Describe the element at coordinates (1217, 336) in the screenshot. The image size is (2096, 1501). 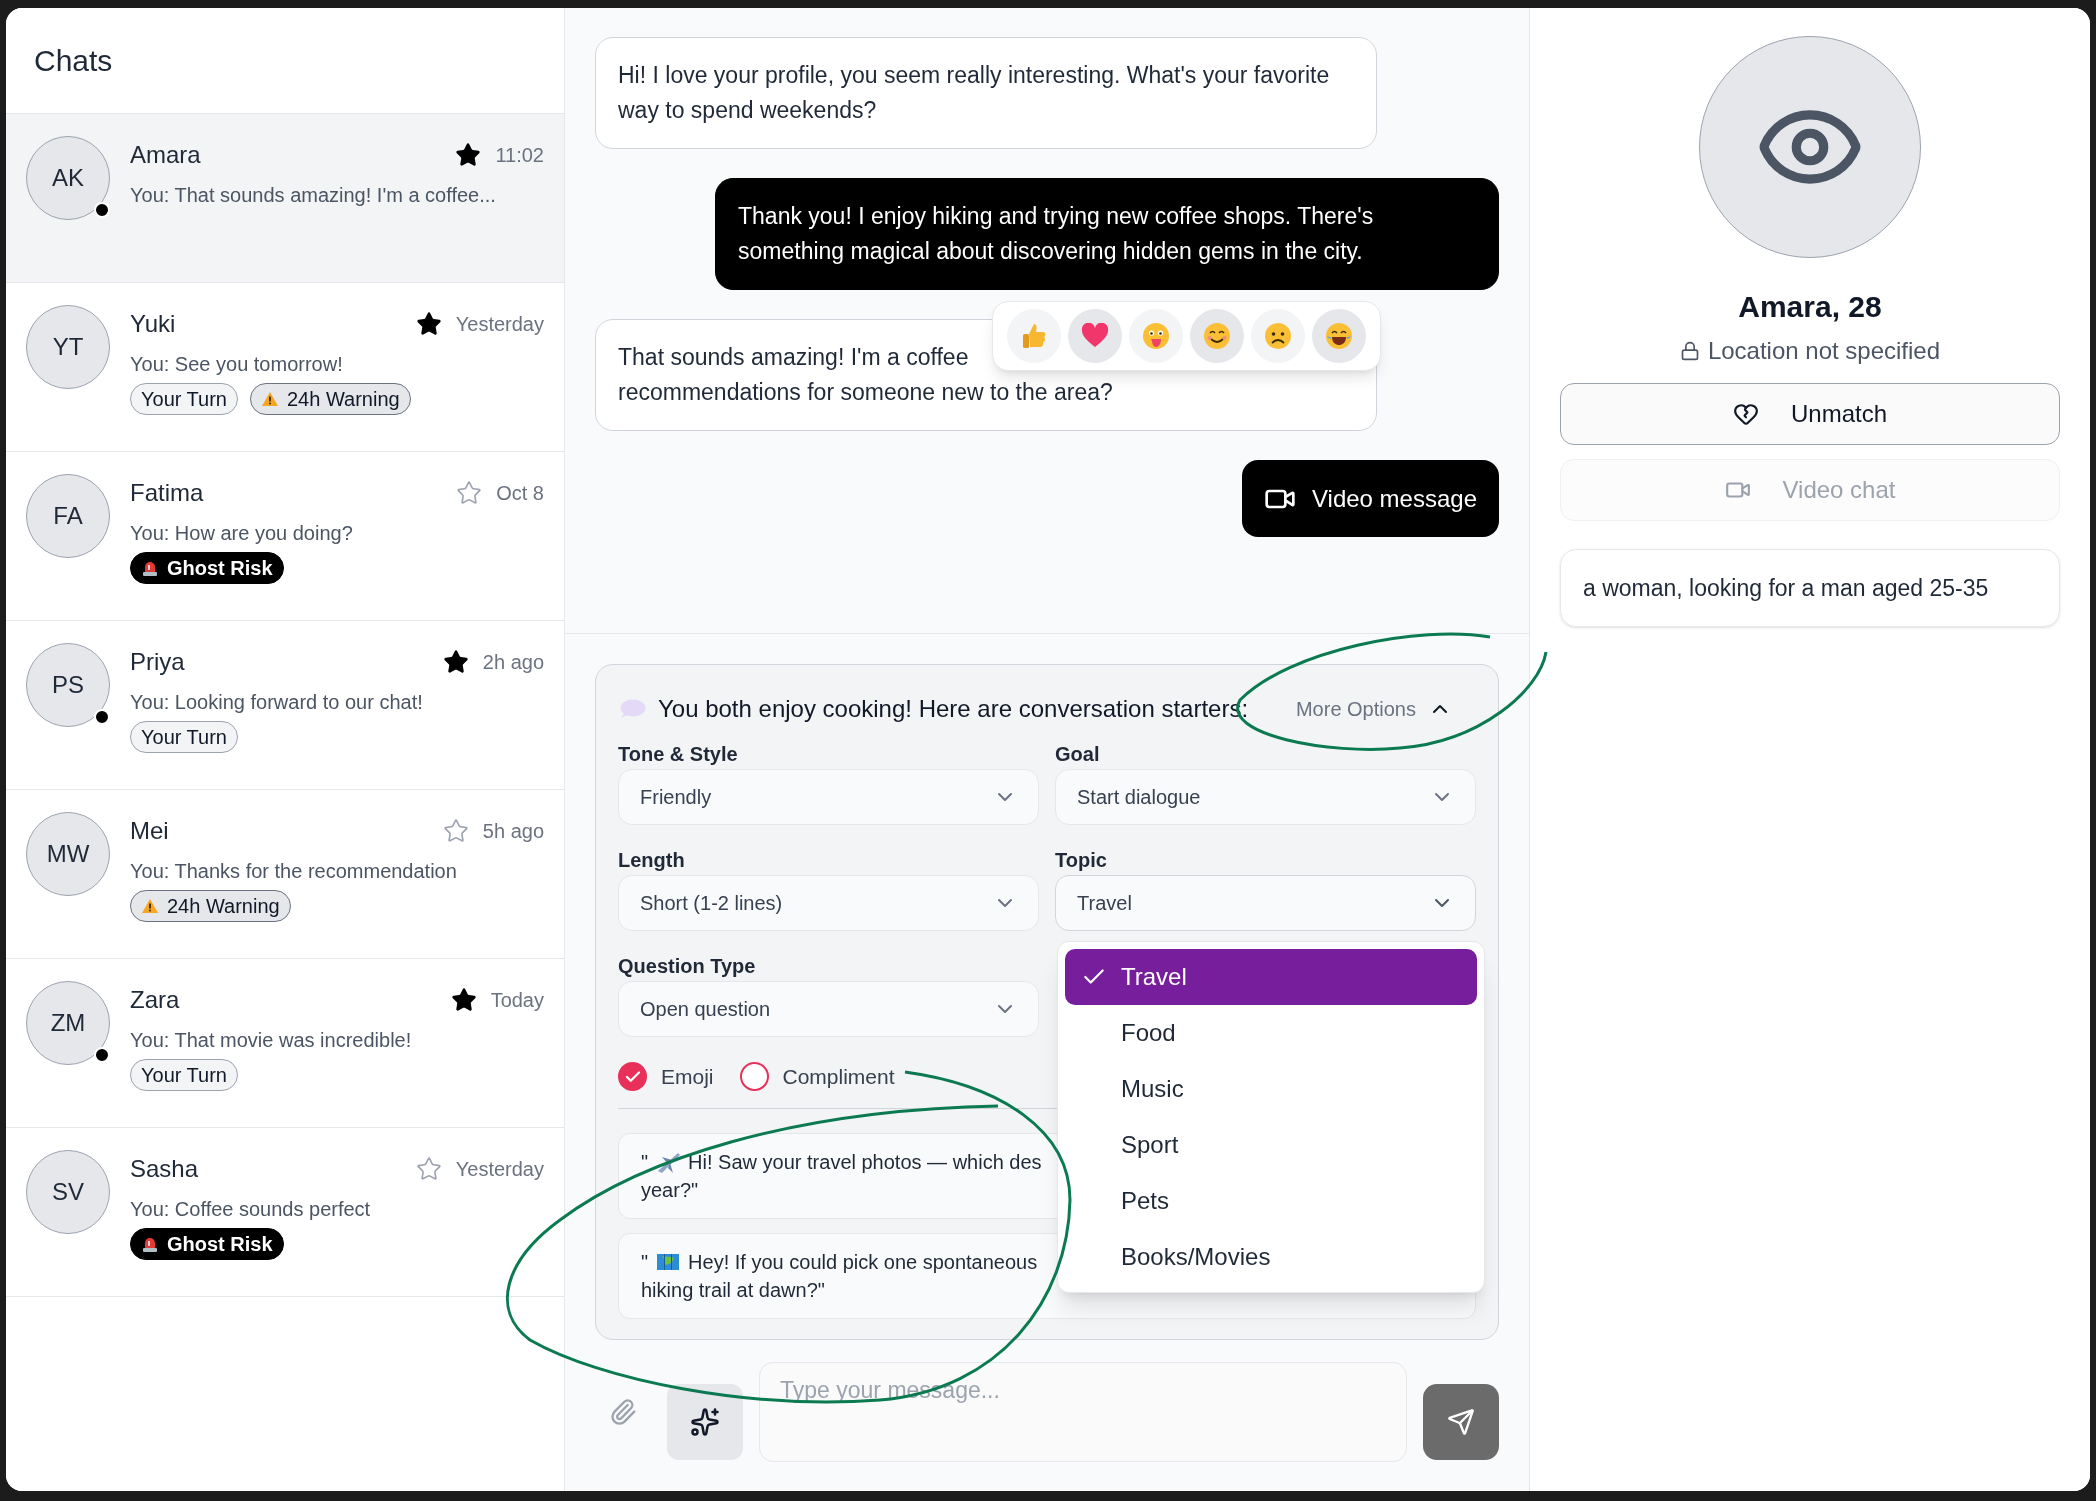
I see `smiling-face-icon` at that location.